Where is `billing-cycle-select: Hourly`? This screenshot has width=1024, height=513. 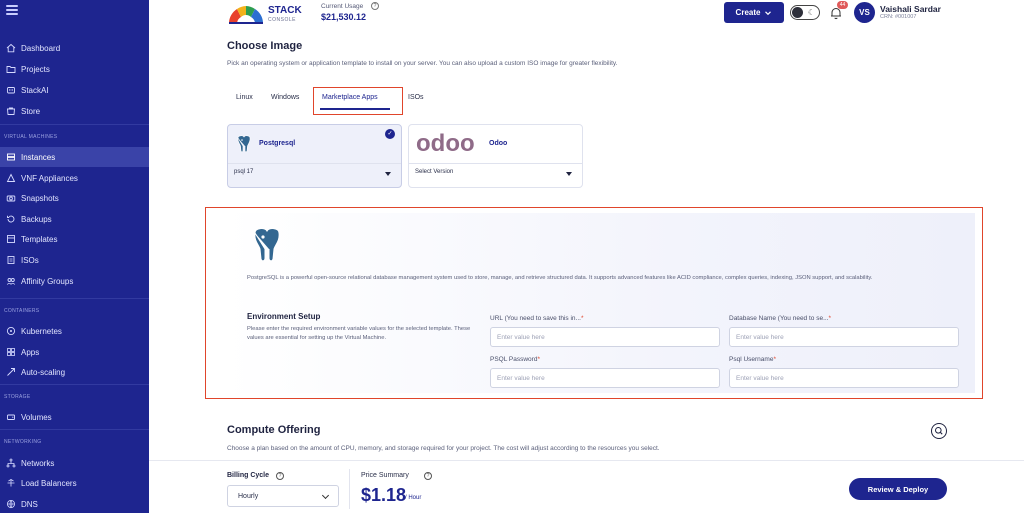
billing-cycle-select: Hourly is located at coordinates (283, 496).